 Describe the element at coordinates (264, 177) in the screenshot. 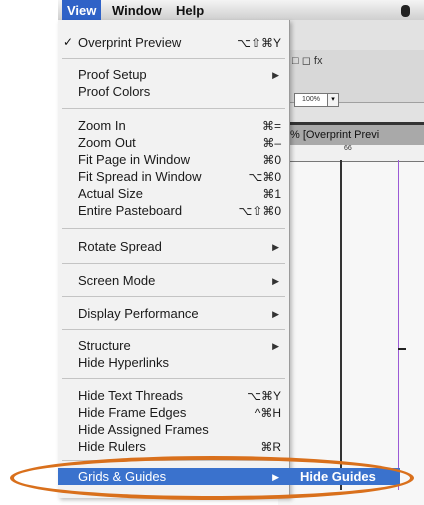

I see `shortcut: ⌥⌘0` at that location.